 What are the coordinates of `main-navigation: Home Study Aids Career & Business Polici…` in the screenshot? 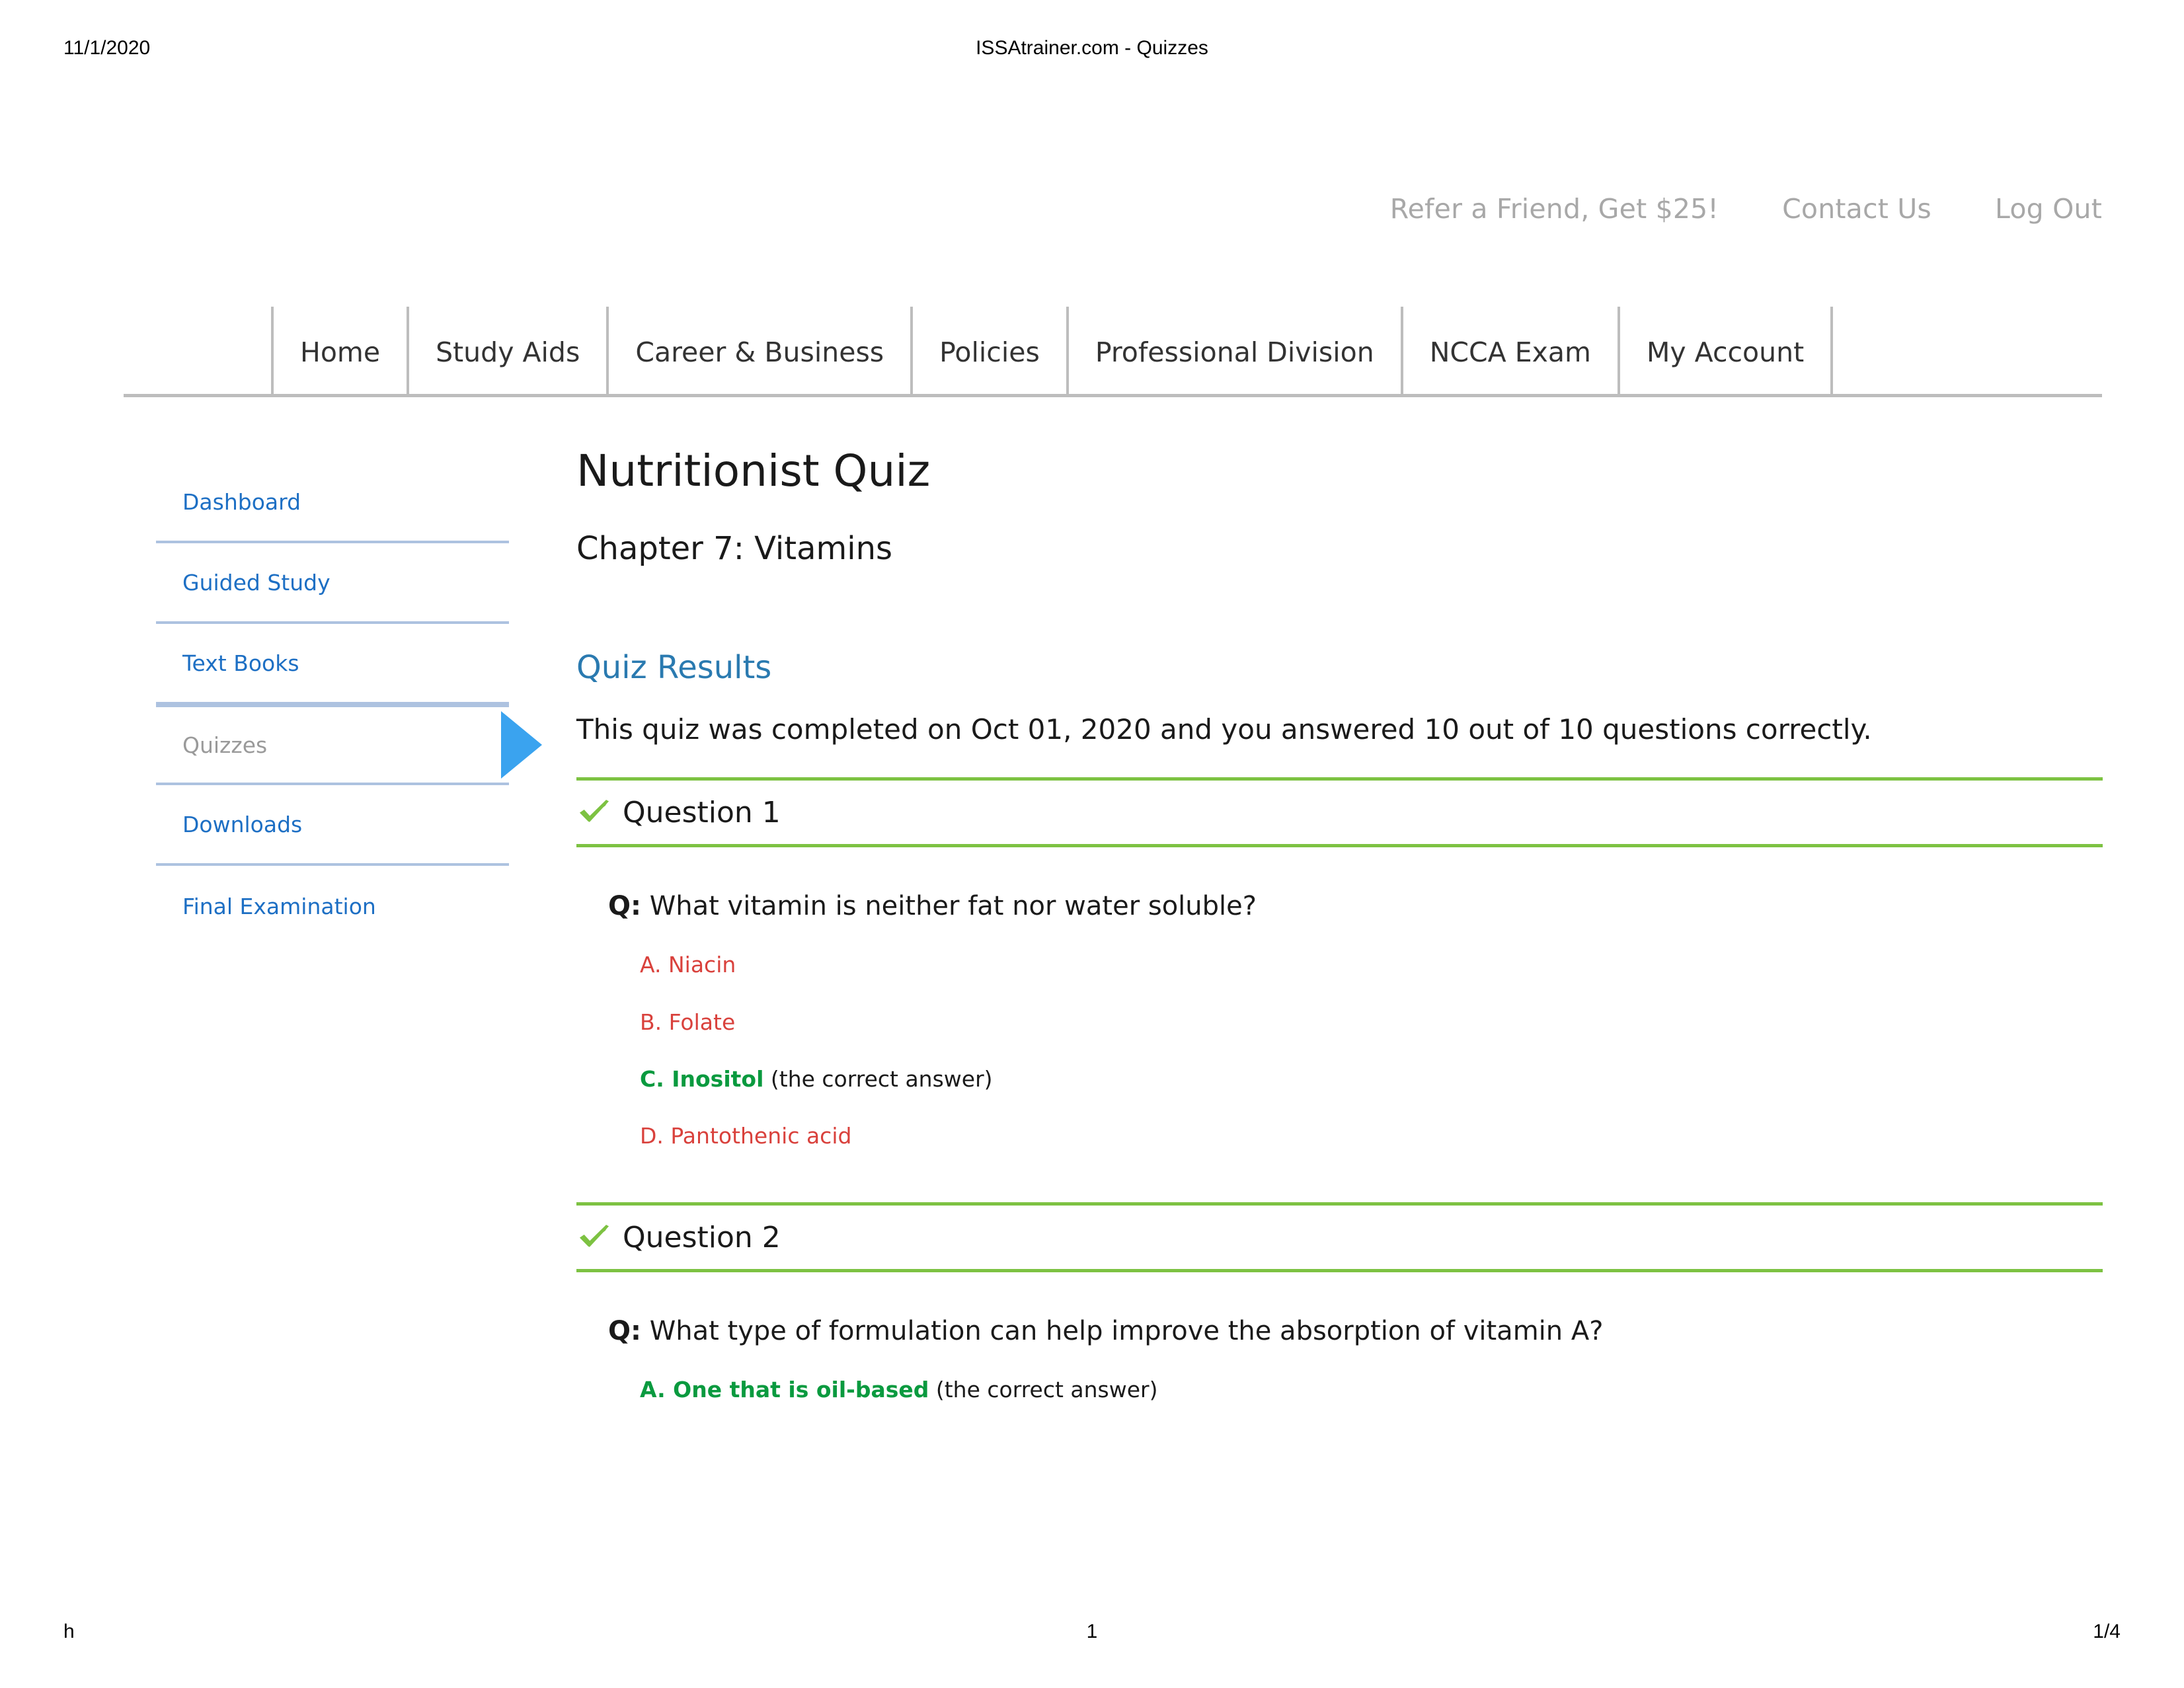 It's located at (1113, 352).